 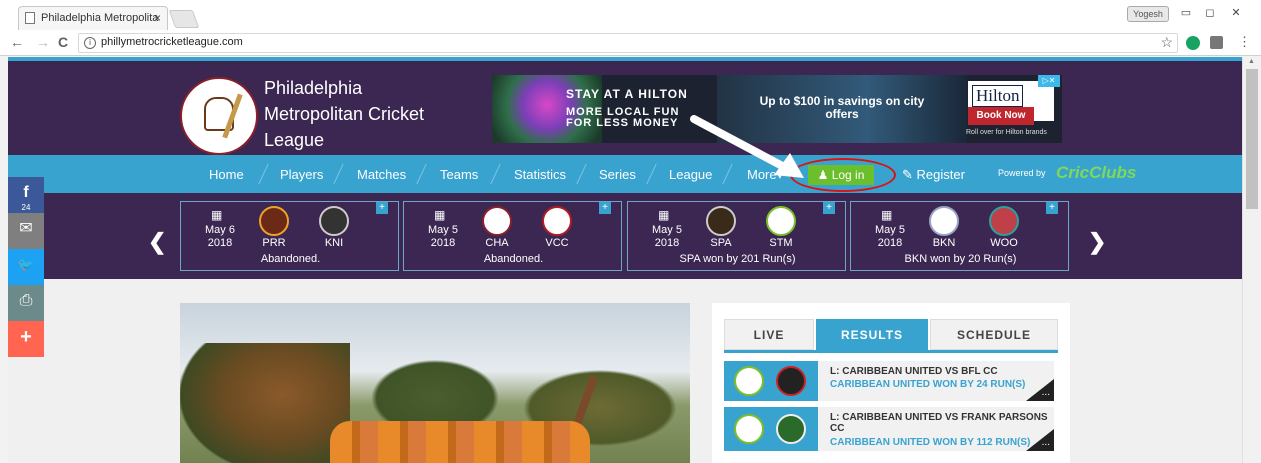 What do you see at coordinates (1096, 173) in the screenshot?
I see `cricclubs-logo: CricClubs` at bounding box center [1096, 173].